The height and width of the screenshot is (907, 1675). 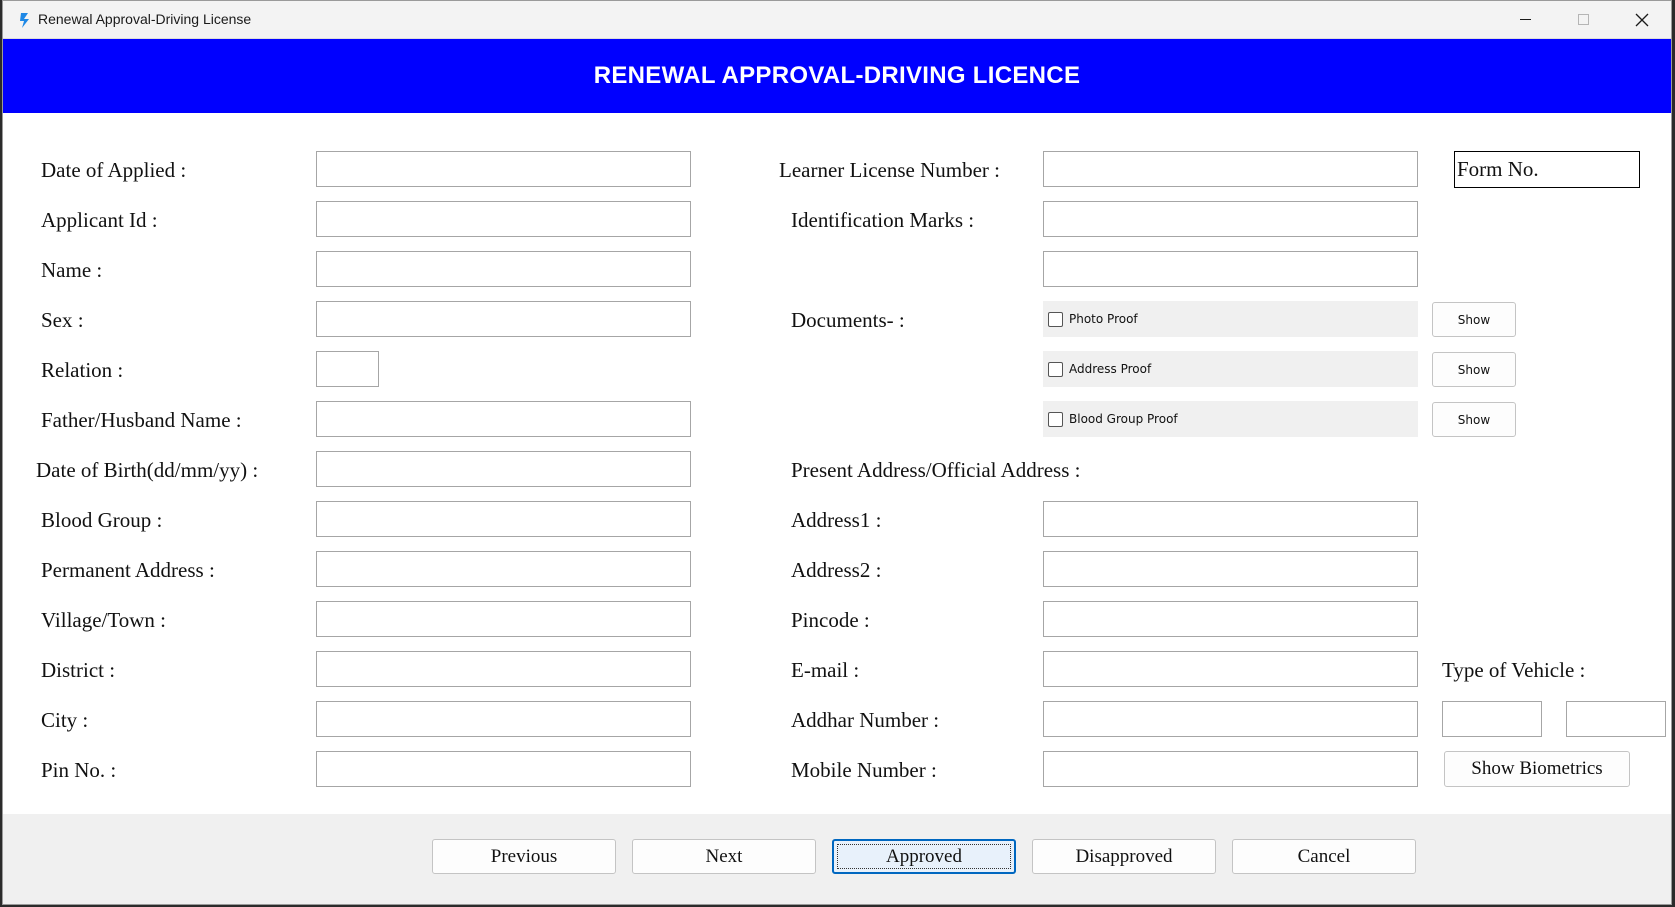 What do you see at coordinates (837, 20) in the screenshot?
I see `title-bar: Renewal Approval-Driving License` at bounding box center [837, 20].